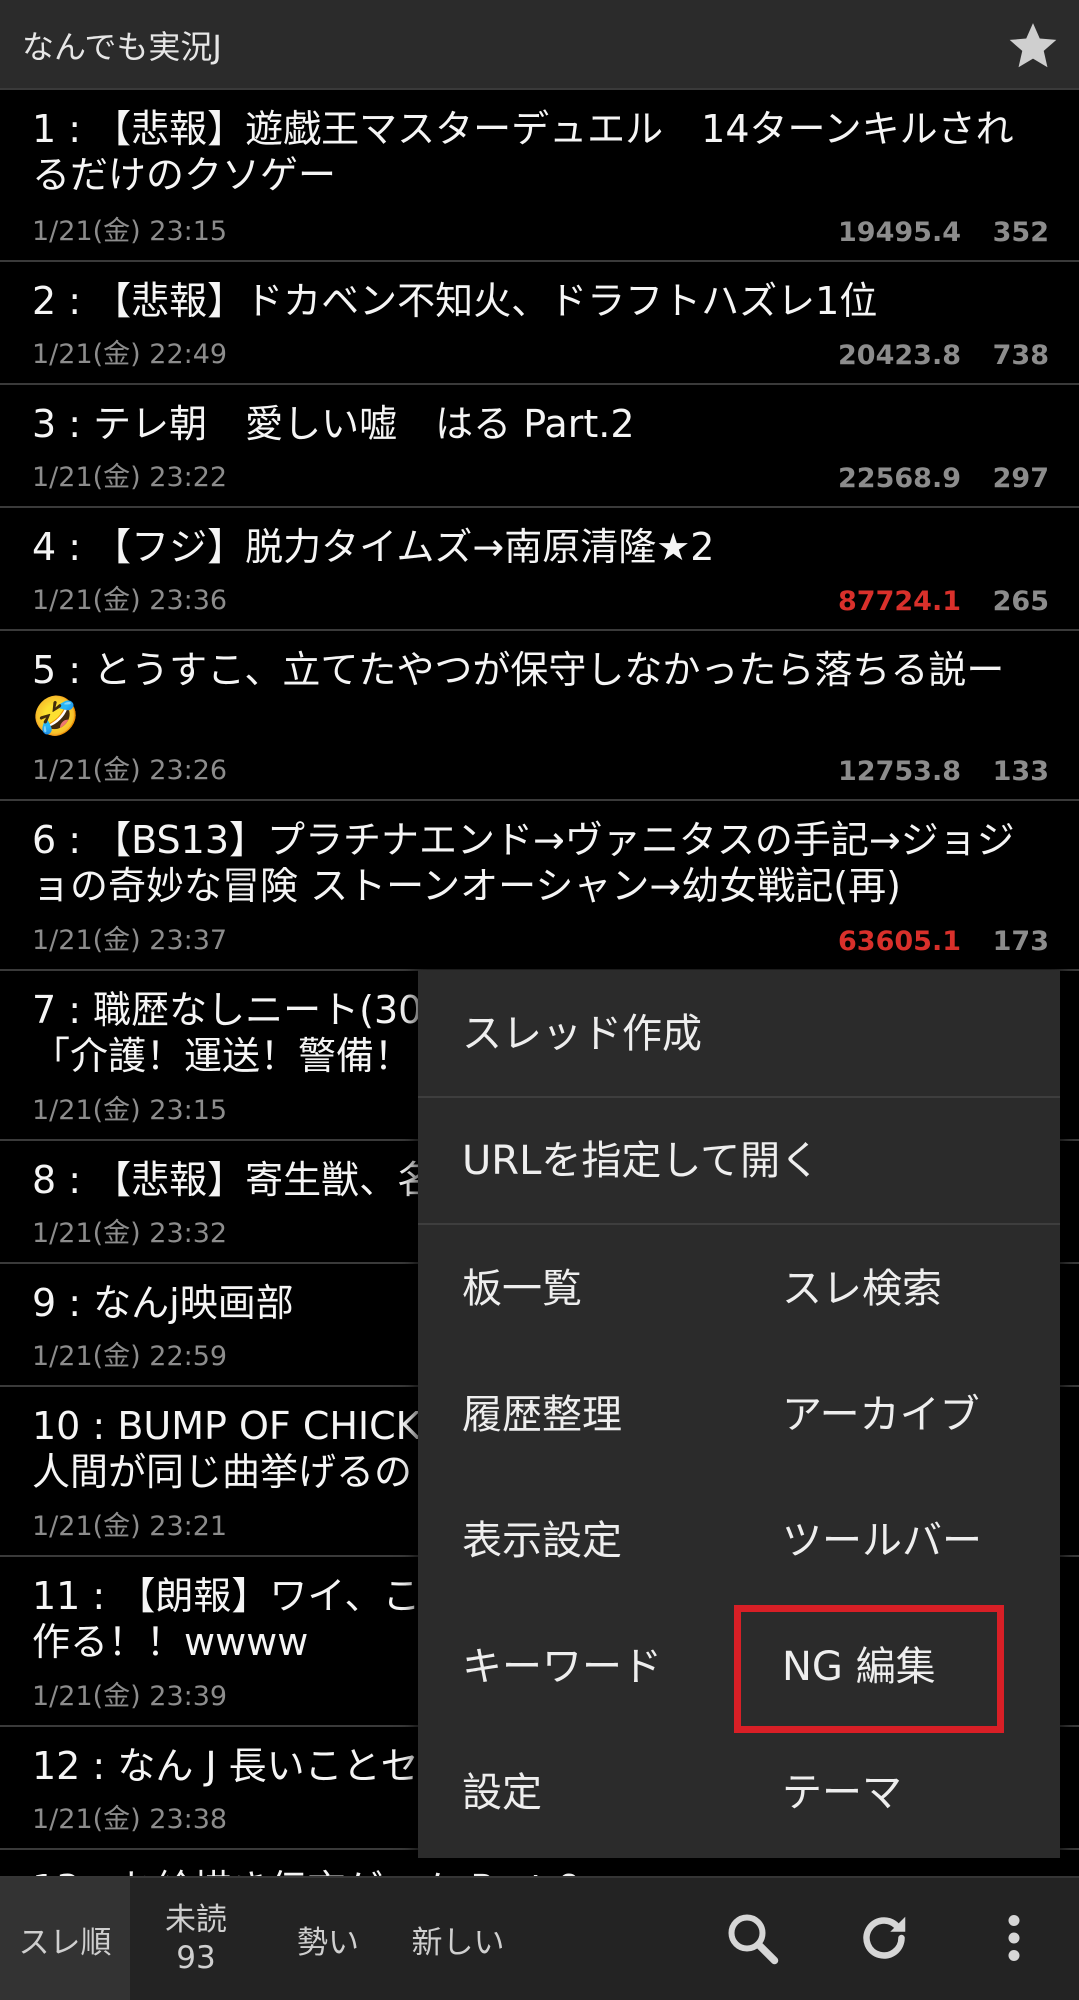 The height and width of the screenshot is (2000, 1079). What do you see at coordinates (582, 1034) in the screenshot?
I see `menu-create-thread: スレッド作成` at bounding box center [582, 1034].